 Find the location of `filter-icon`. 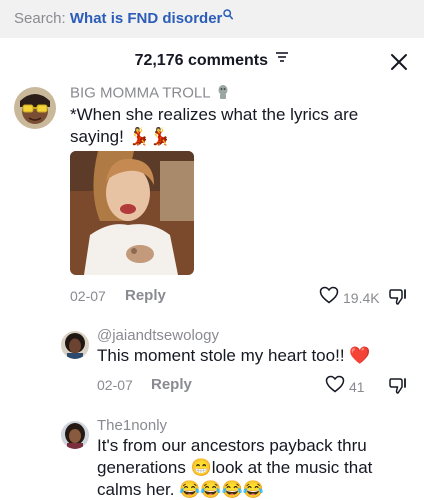

filter-icon is located at coordinates (282, 59).